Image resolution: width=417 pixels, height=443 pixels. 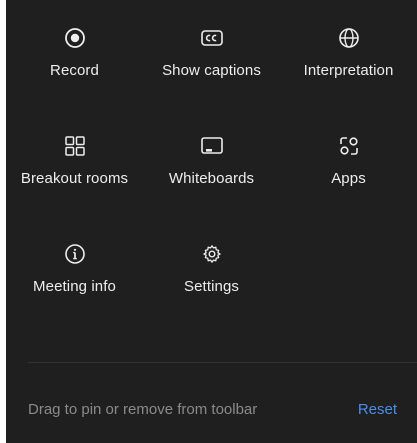 I want to click on record-button: Record, so click(x=74, y=76).